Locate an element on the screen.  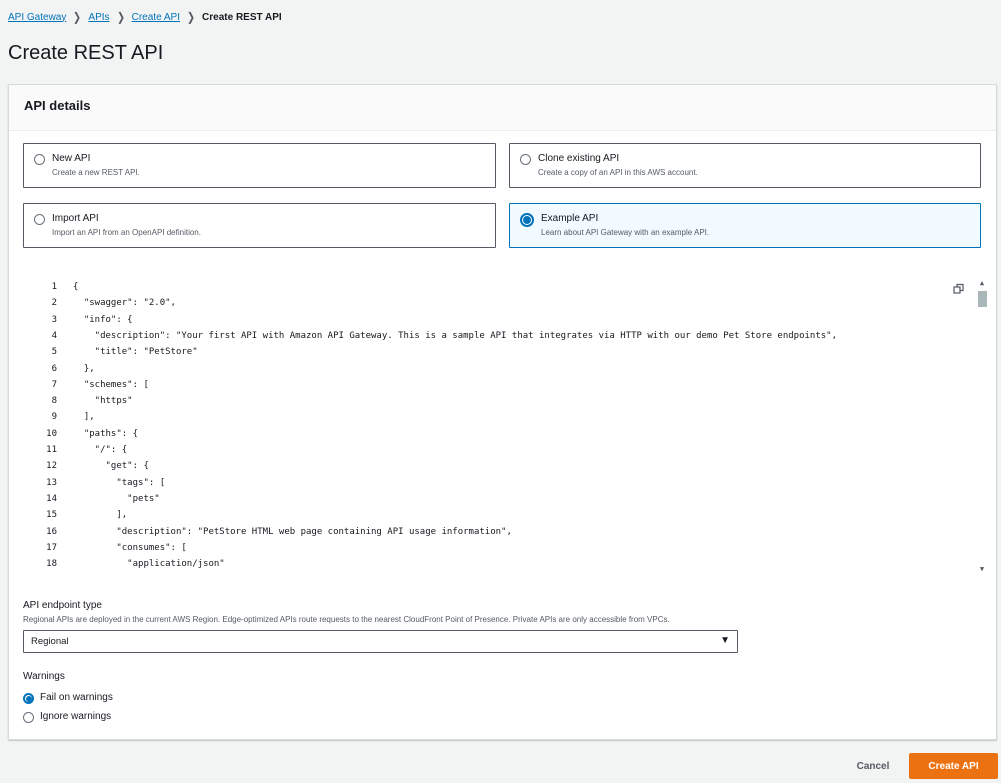
code-line: 12 "get": { is located at coordinates (86, 466).